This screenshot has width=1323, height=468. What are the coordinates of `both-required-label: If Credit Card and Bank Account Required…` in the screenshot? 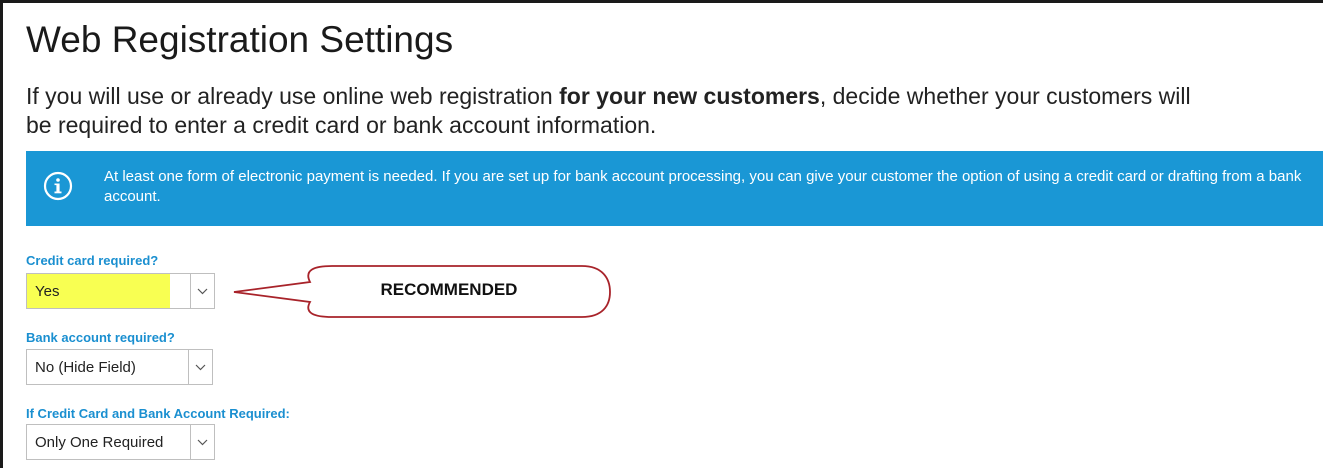 It's located at (158, 413).